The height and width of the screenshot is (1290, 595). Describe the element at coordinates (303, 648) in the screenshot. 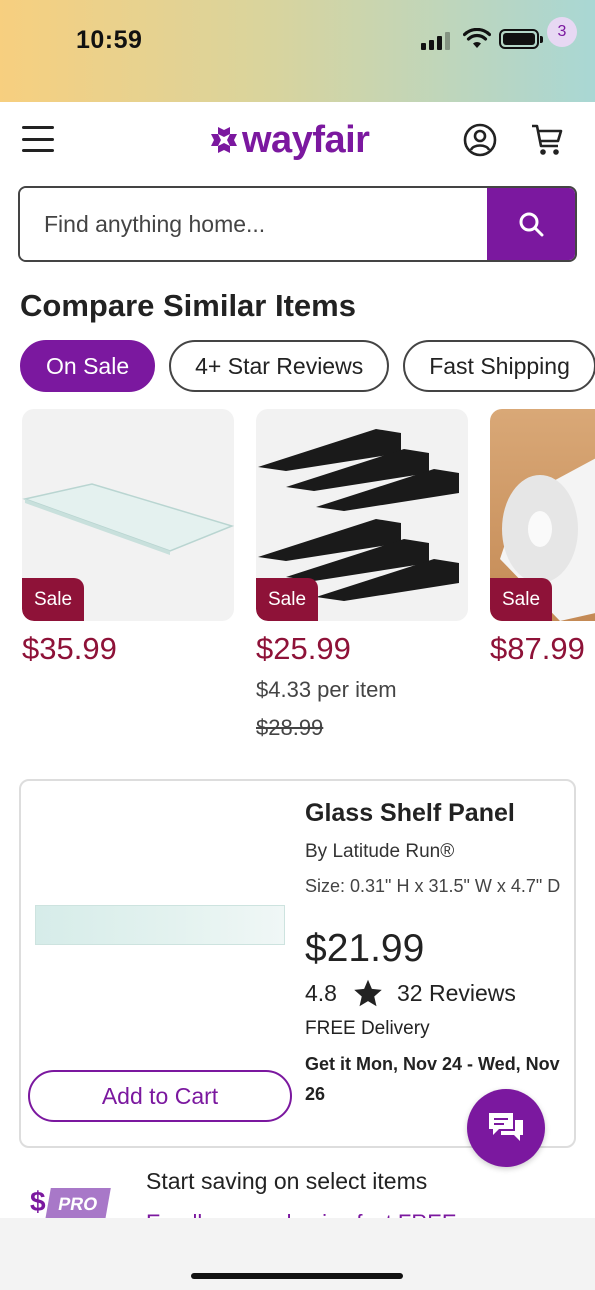

I see `product-price: $25.99` at that location.